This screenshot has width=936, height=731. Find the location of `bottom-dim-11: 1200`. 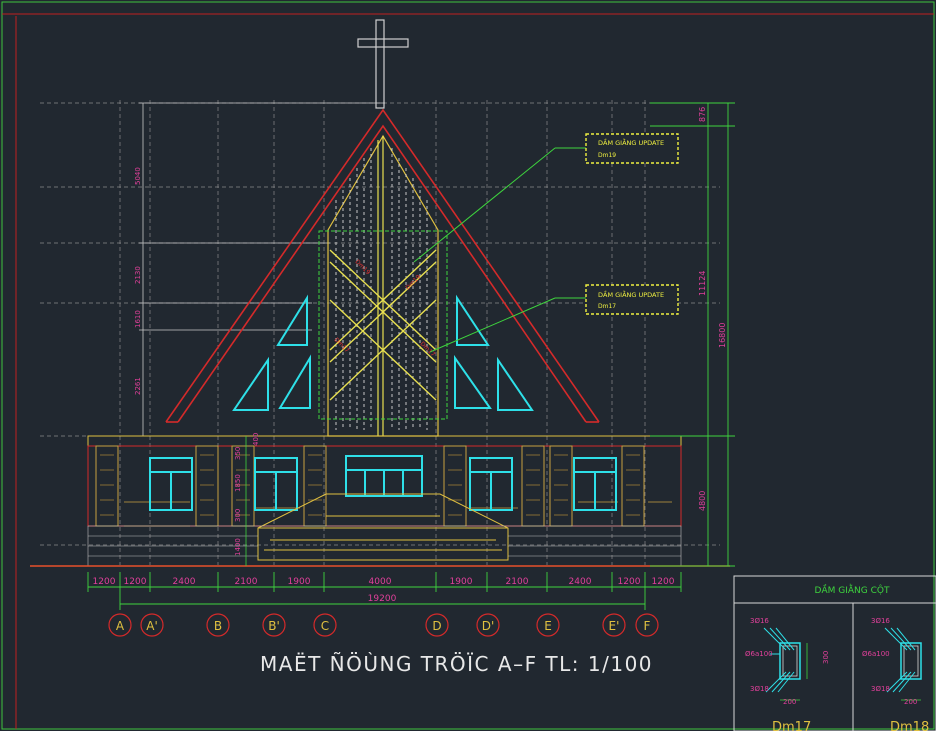

bottom-dim-11: 1200 is located at coordinates (663, 582).